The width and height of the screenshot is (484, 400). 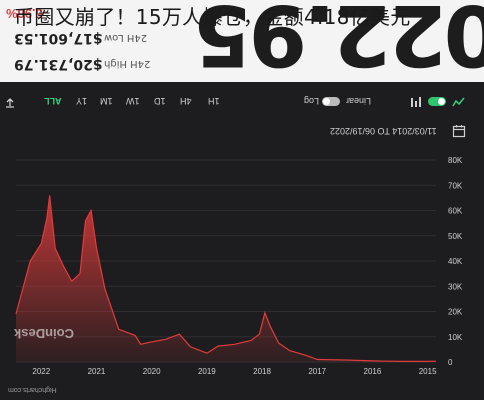 I want to click on x-tick-label: 2022, so click(x=41, y=371).